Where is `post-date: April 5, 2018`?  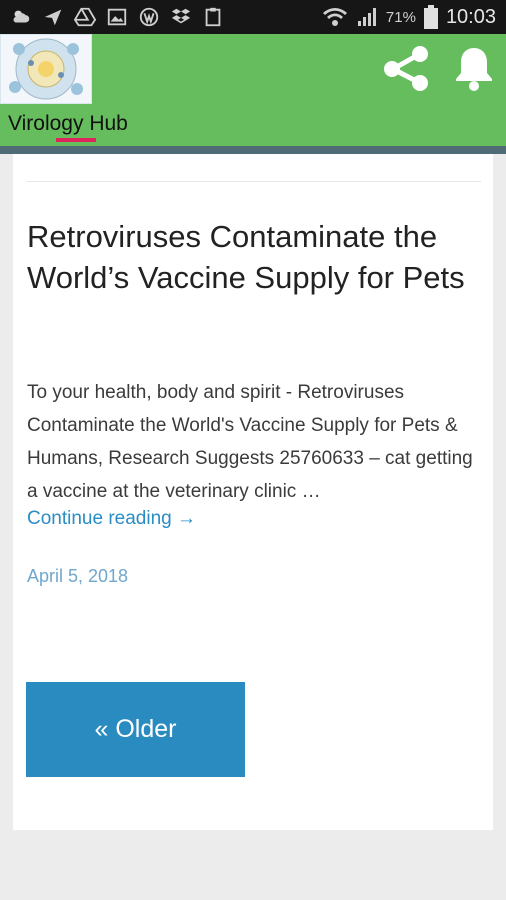
post-date: April 5, 2018 is located at coordinates (78, 576).